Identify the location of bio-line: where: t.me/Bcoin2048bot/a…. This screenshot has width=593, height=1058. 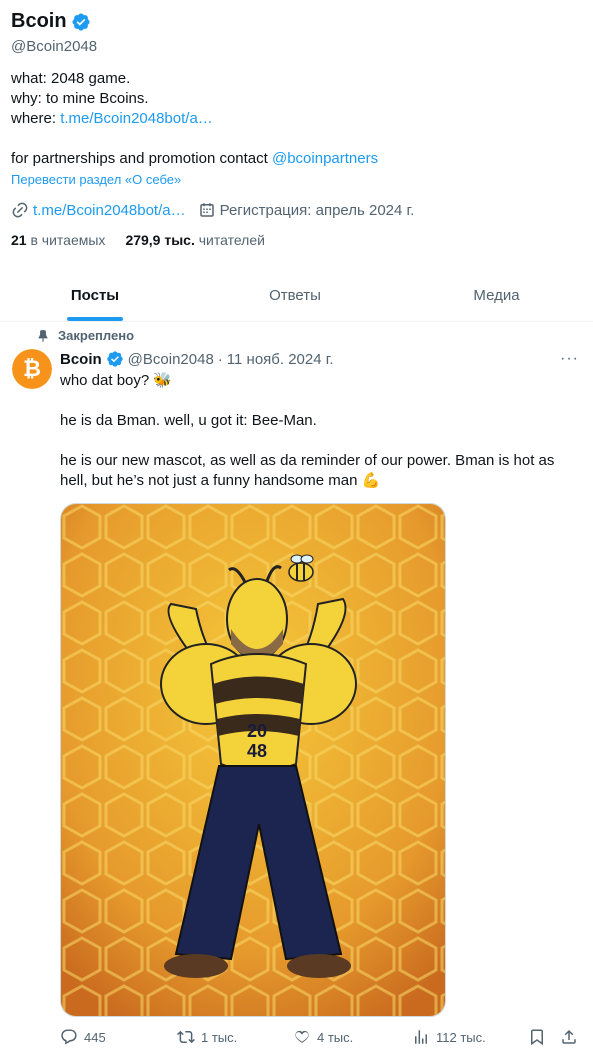
(112, 118).